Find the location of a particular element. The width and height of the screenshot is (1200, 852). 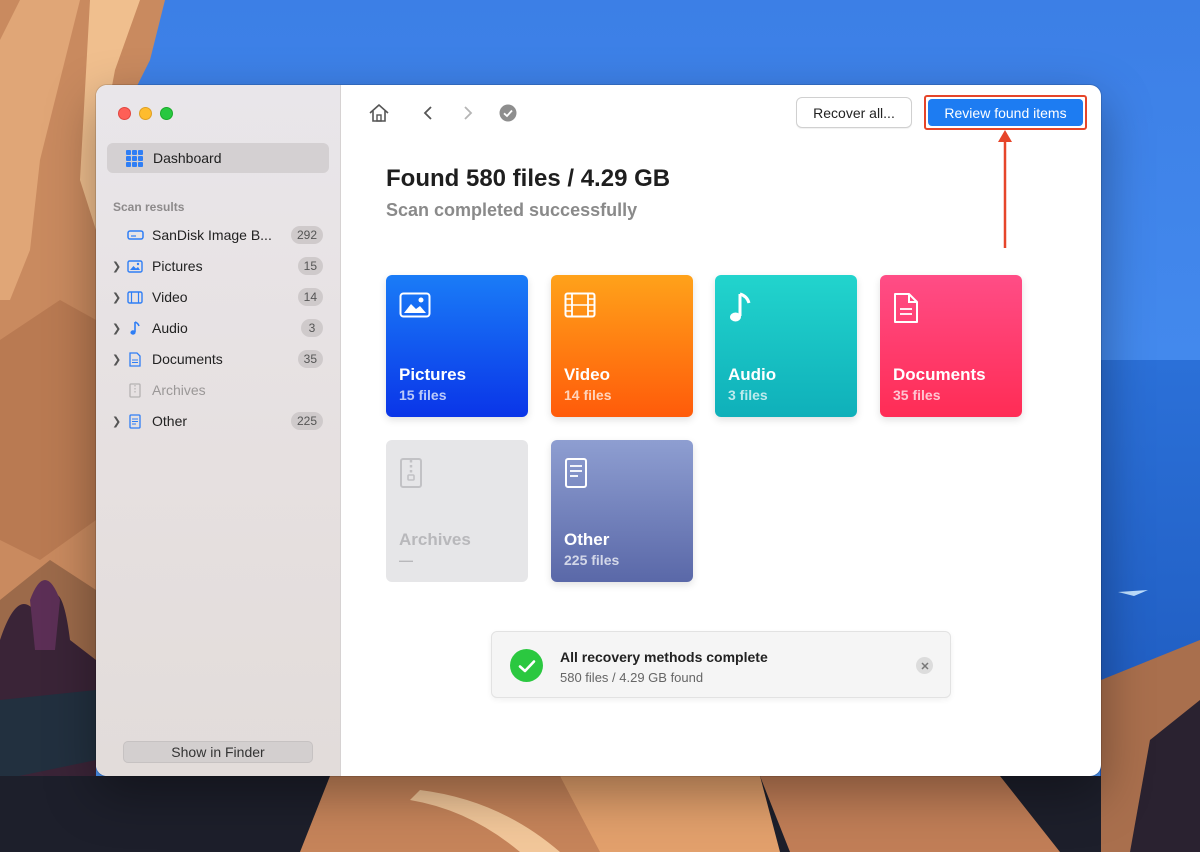

tile-pictures: Pictures 15 files is located at coordinates (457, 346).